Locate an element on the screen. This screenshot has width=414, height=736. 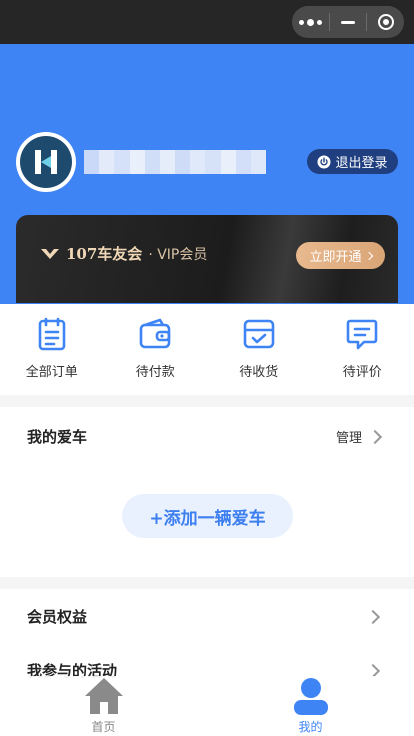
logout-label: 退出登录 is located at coordinates (361, 163).